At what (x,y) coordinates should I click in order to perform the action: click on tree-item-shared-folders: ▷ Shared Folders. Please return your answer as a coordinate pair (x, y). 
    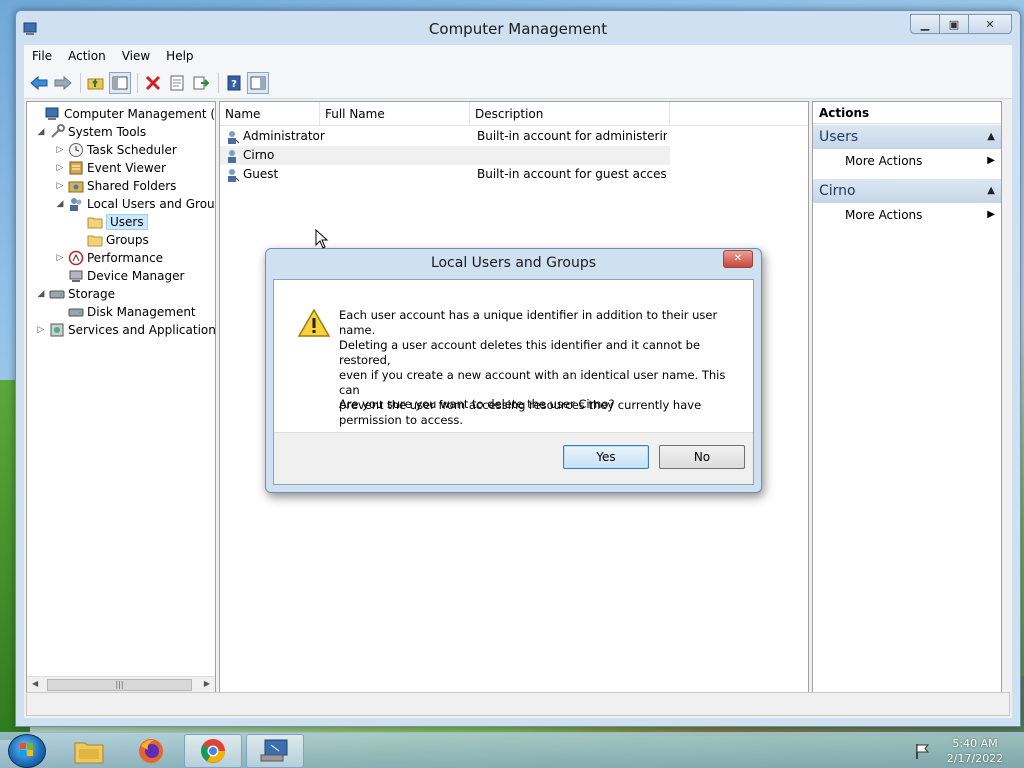
    Looking at the image, I should click on (115, 186).